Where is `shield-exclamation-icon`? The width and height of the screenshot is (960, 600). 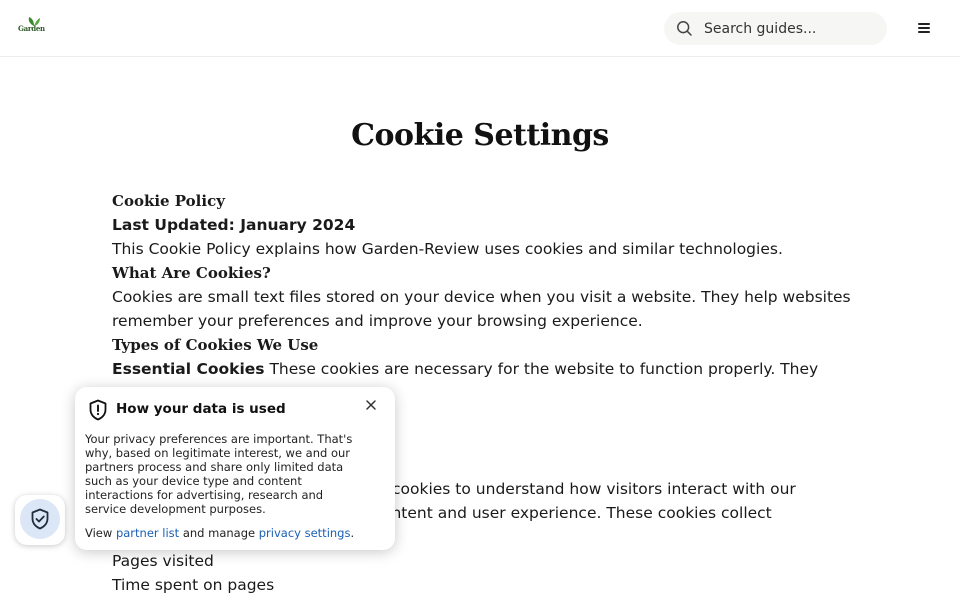
shield-exclamation-icon is located at coordinates (98, 410).